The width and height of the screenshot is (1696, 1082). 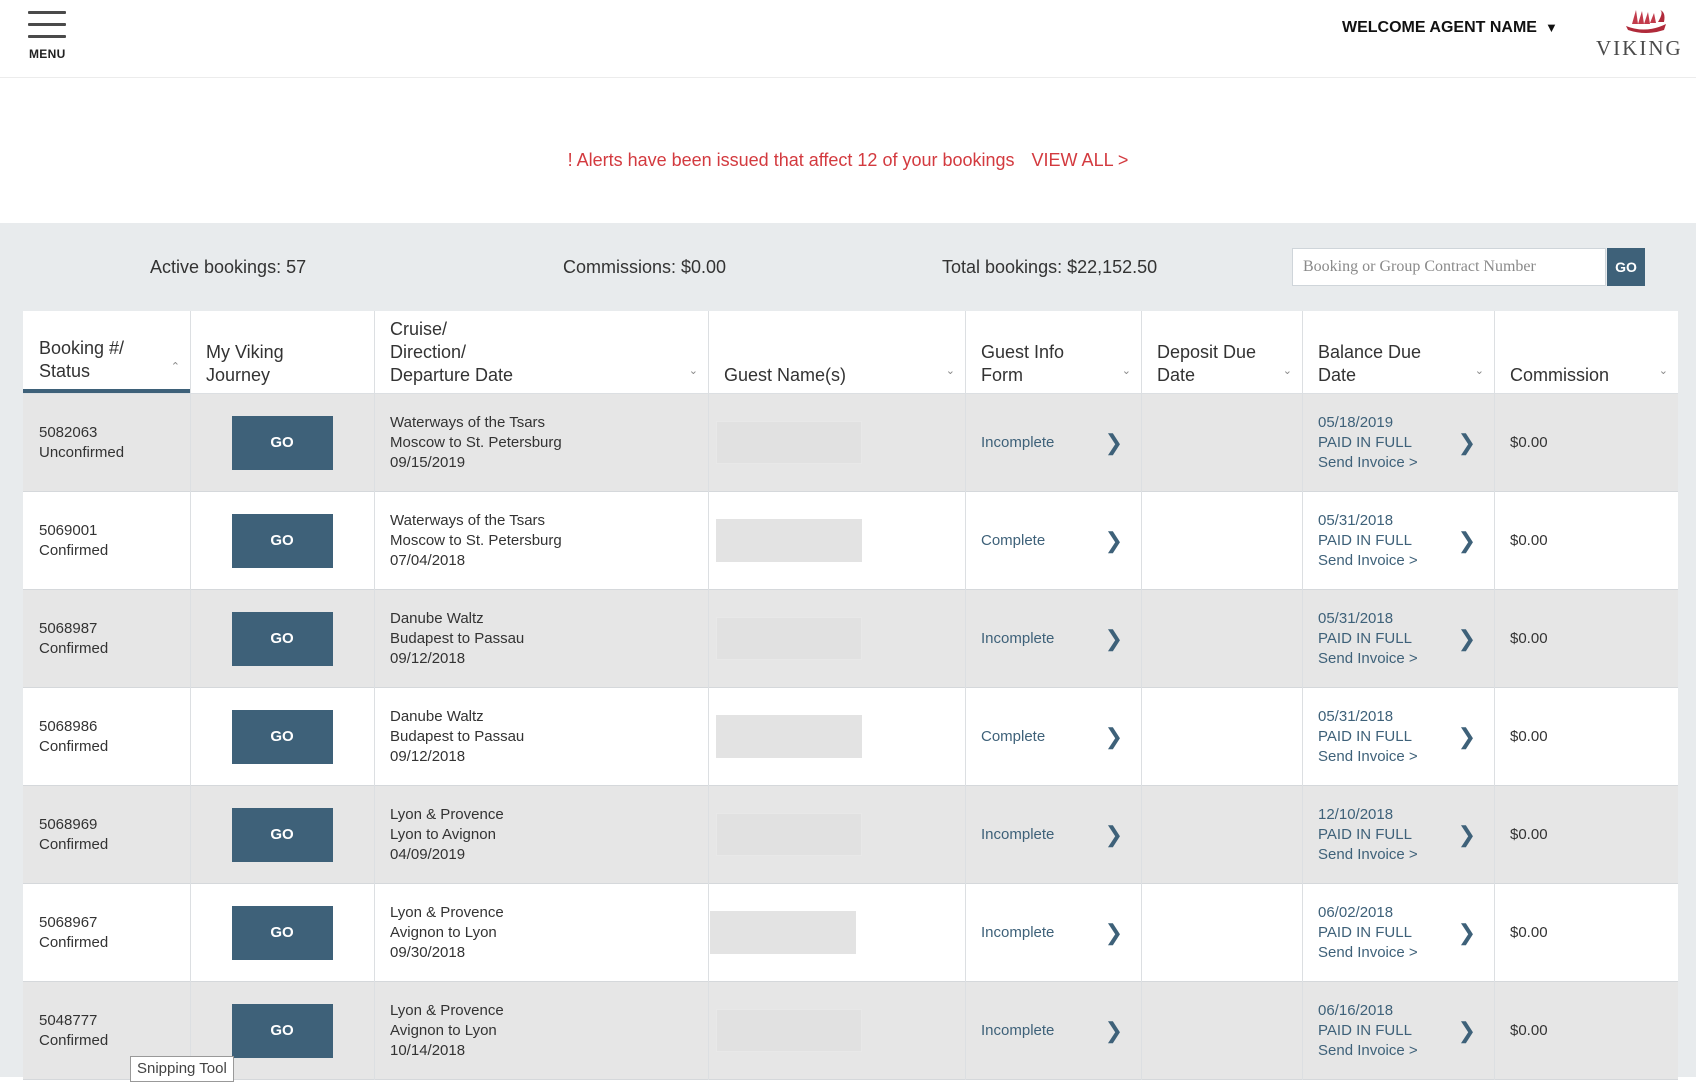 I want to click on menu-label: MENU, so click(x=47, y=54).